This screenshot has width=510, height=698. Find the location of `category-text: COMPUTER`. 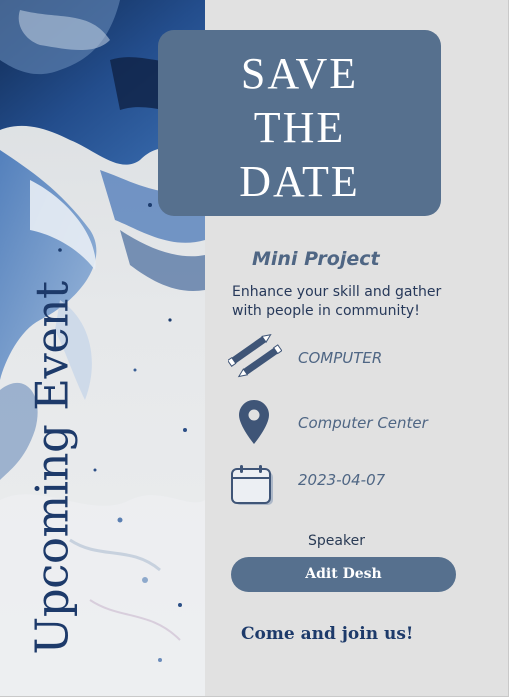

category-text: COMPUTER is located at coordinates (340, 358).